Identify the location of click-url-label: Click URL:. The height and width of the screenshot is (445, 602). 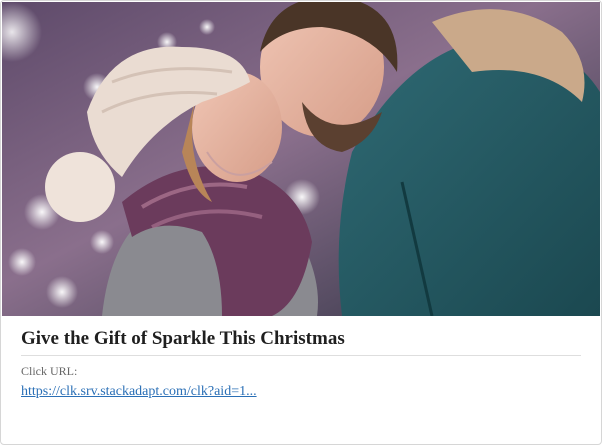
(49, 371).